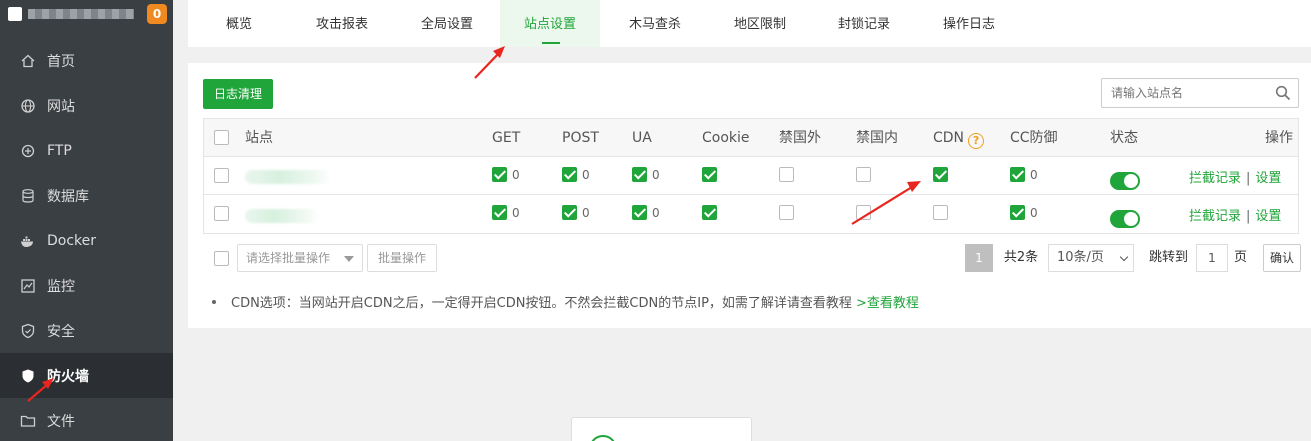  I want to click on col-cdn-label: CDN, so click(949, 138).